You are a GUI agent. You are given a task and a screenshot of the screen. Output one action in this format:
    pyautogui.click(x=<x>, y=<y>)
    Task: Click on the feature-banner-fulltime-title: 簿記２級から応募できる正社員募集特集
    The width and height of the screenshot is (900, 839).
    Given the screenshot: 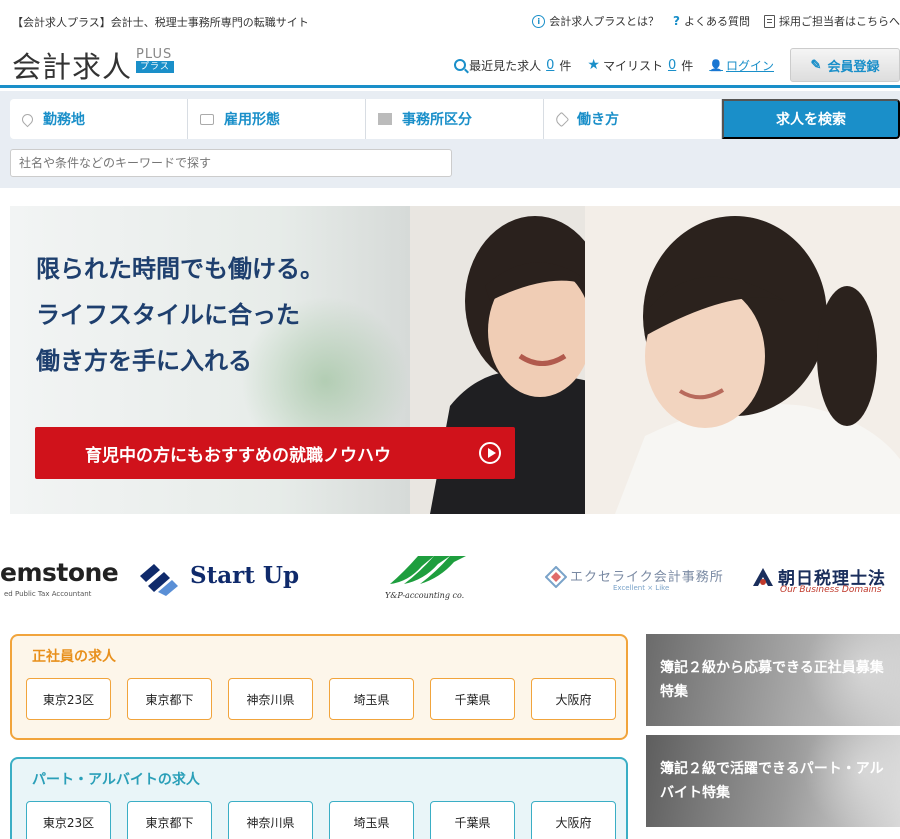 What is the action you would take?
    pyautogui.click(x=772, y=680)
    